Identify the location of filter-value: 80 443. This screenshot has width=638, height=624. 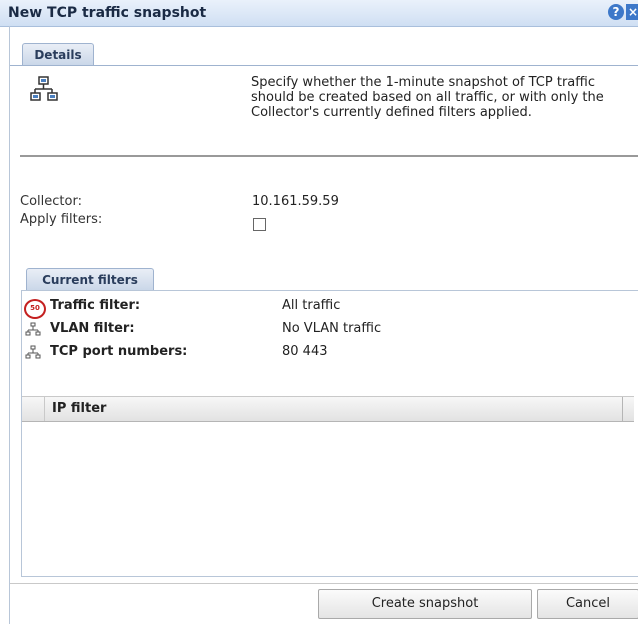
(305, 351).